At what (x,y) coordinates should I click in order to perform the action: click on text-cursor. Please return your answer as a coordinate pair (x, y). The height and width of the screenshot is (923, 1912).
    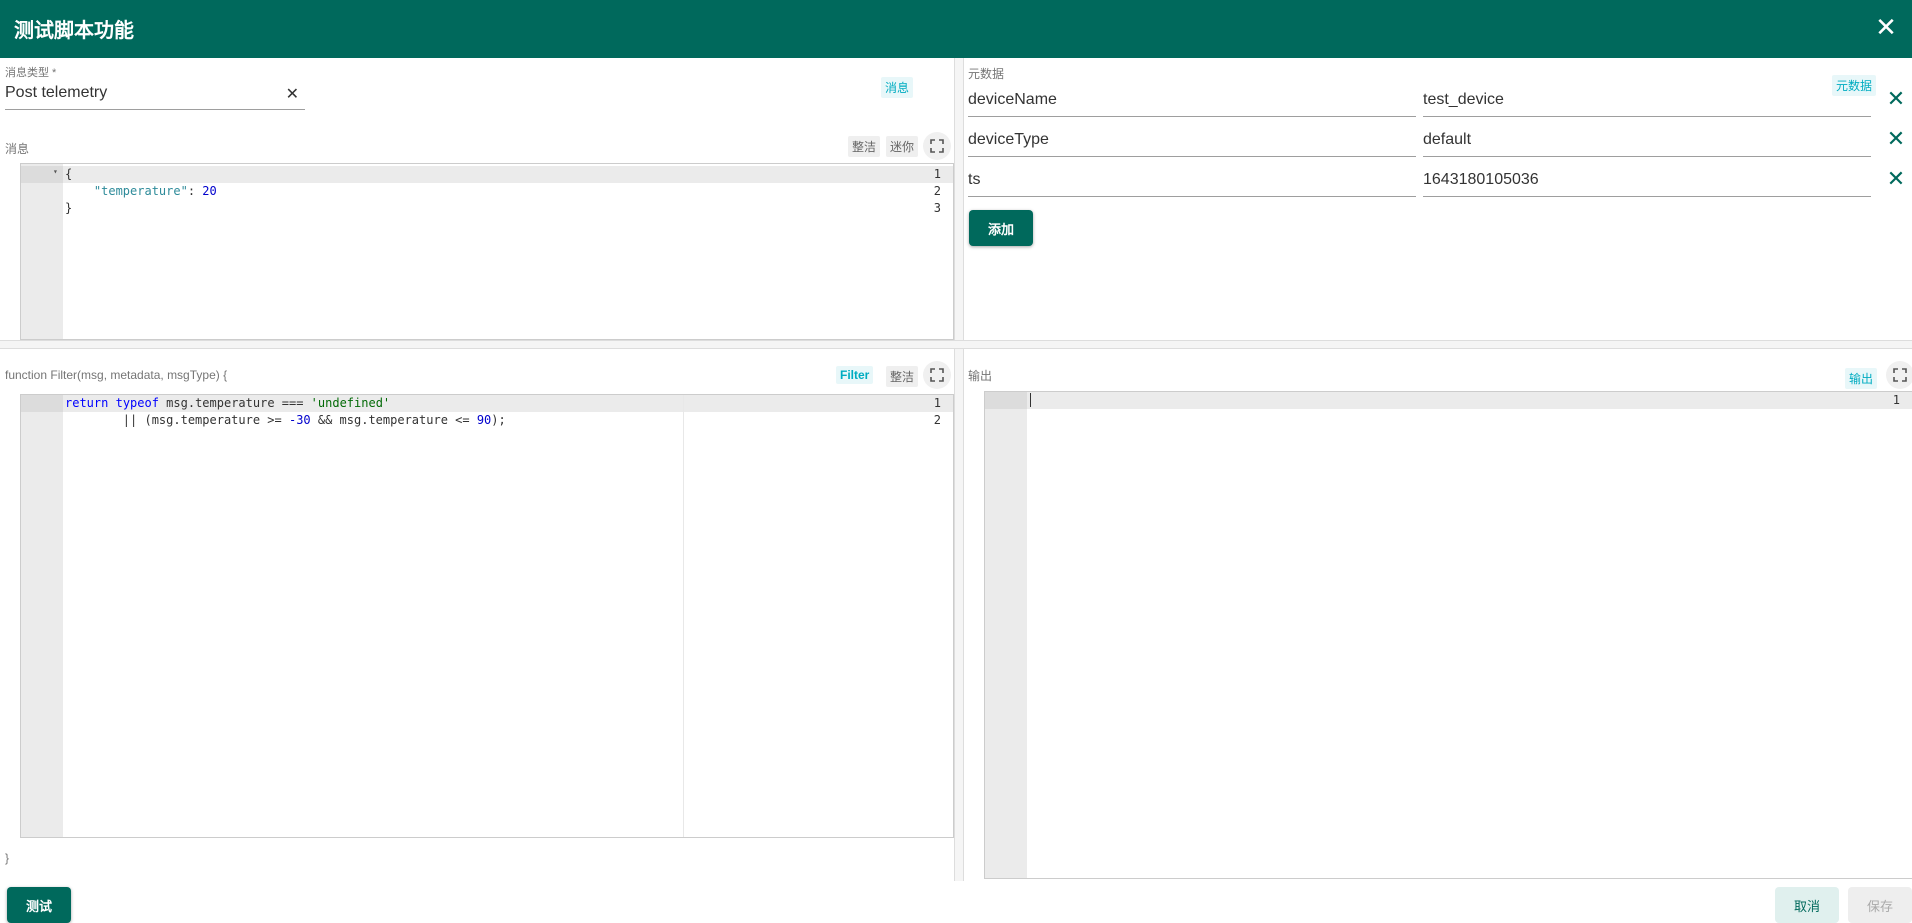
    Looking at the image, I should click on (1030, 400).